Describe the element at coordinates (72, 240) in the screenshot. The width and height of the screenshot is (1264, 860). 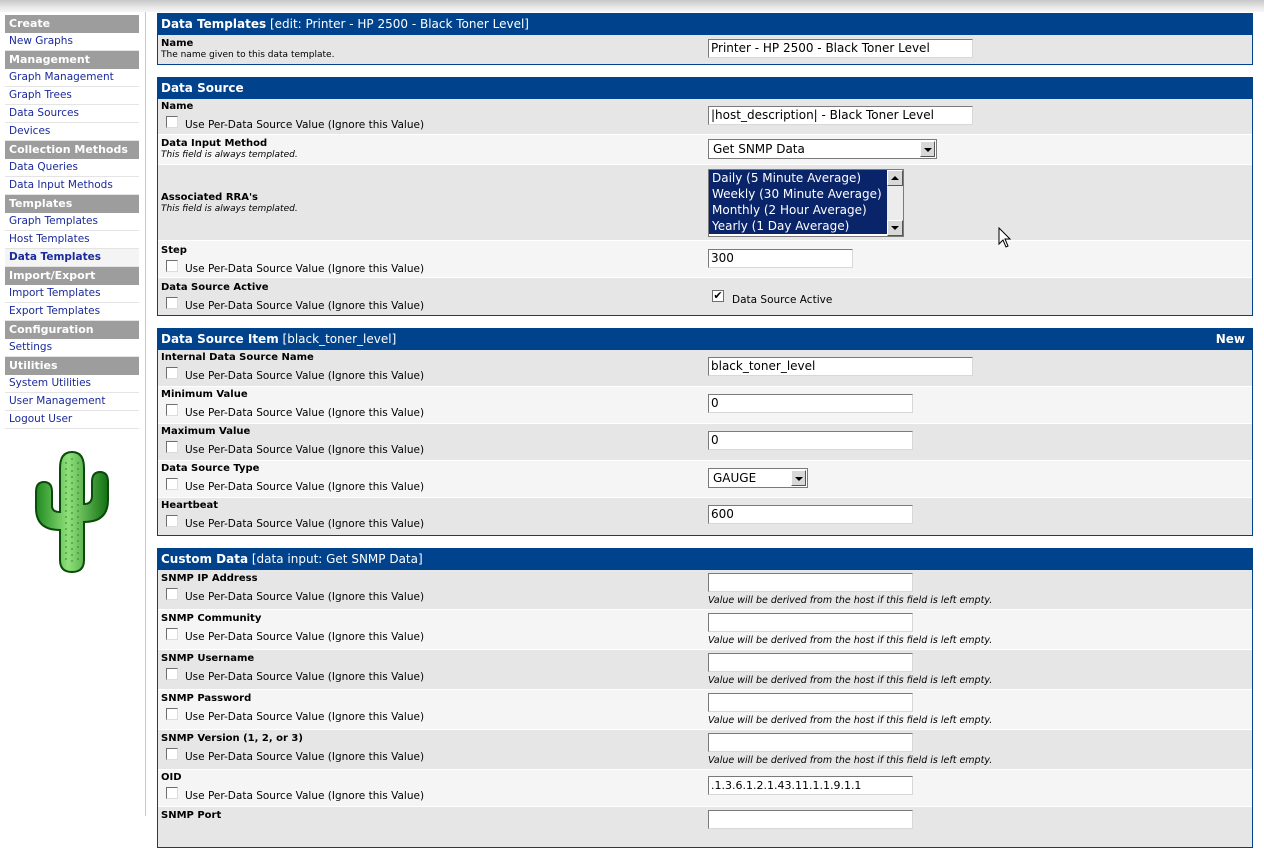
I see `menu-item-host-templates: Host Templates` at that location.